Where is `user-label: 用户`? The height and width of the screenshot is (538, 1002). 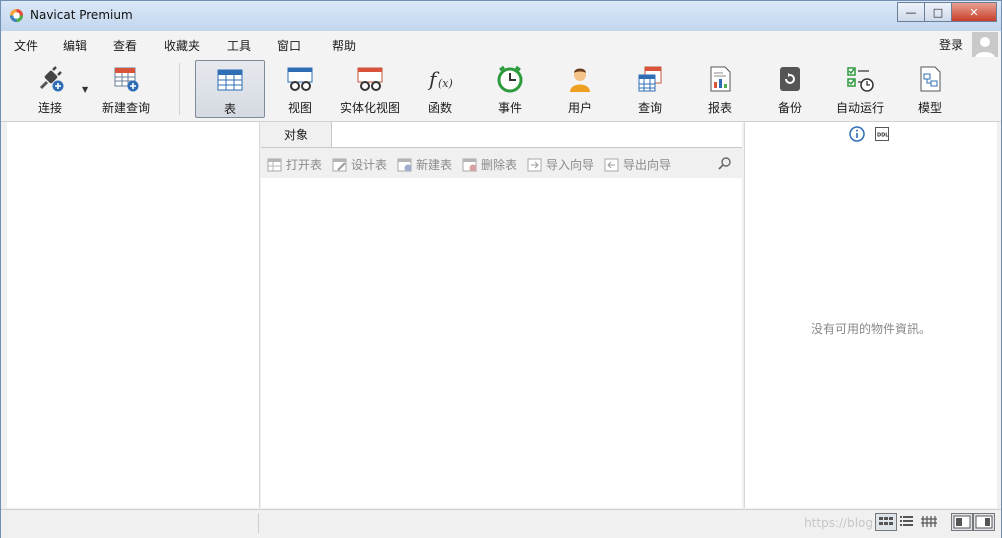
user-label: 用户 is located at coordinates (579, 108).